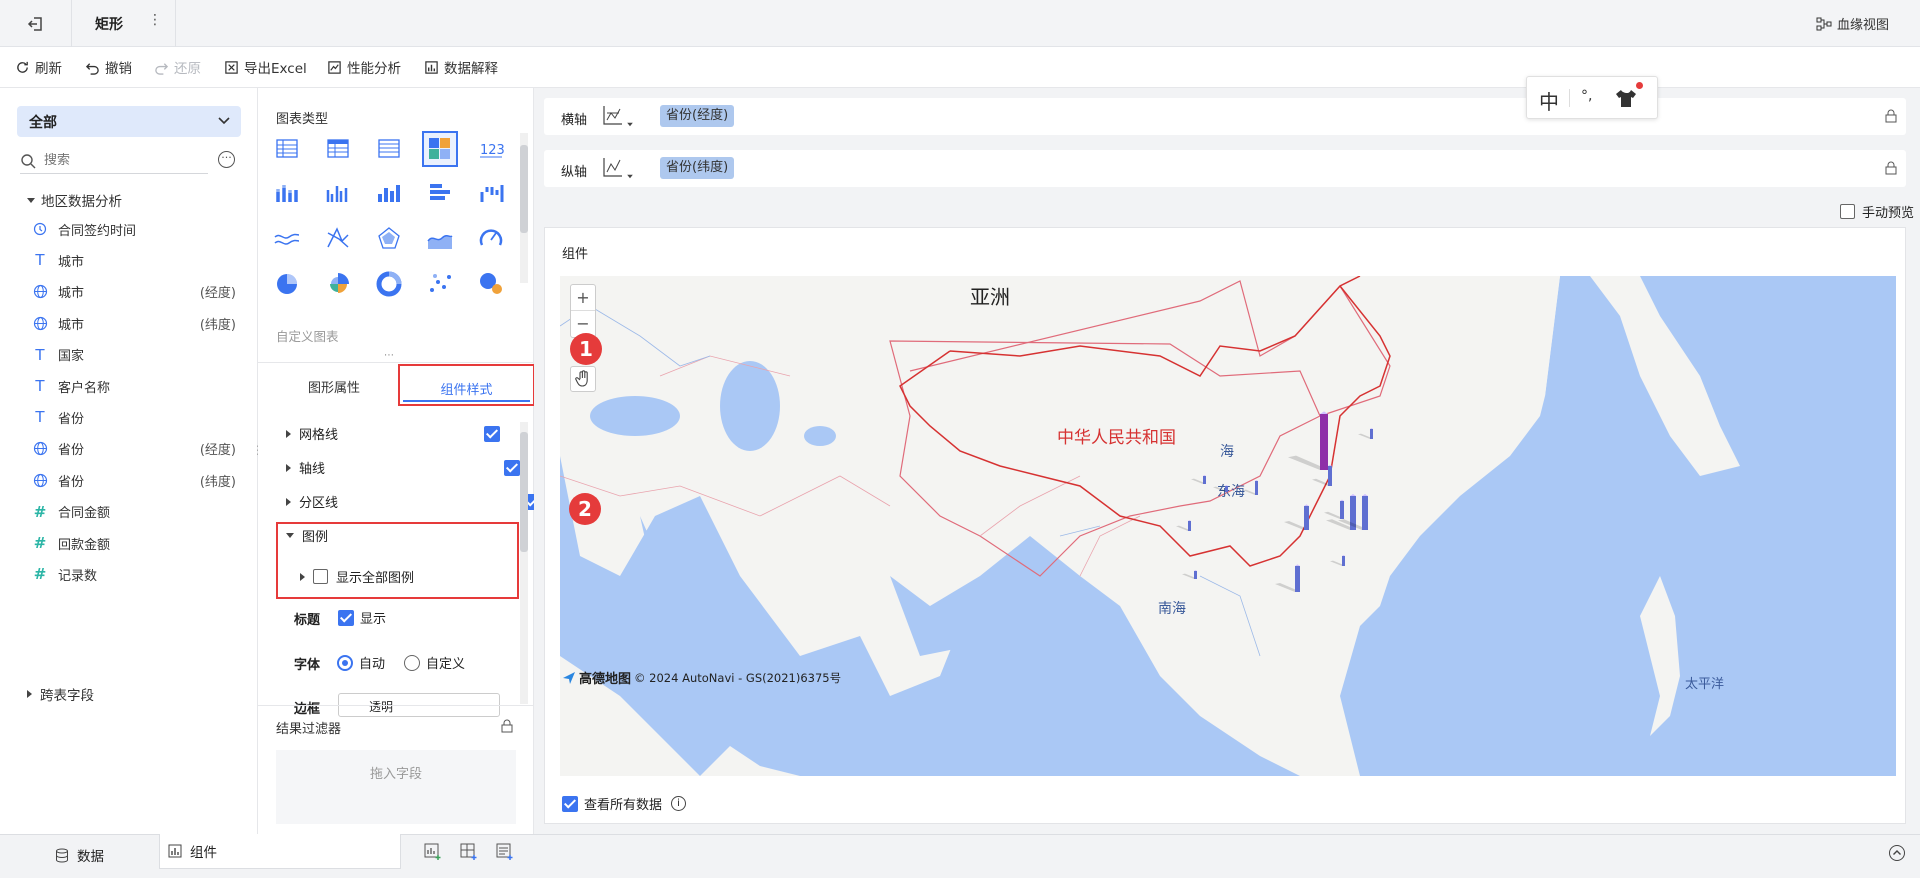 This screenshot has width=1920, height=878. Describe the element at coordinates (305, 467) in the screenshot. I see `axis-row: 轴线` at that location.